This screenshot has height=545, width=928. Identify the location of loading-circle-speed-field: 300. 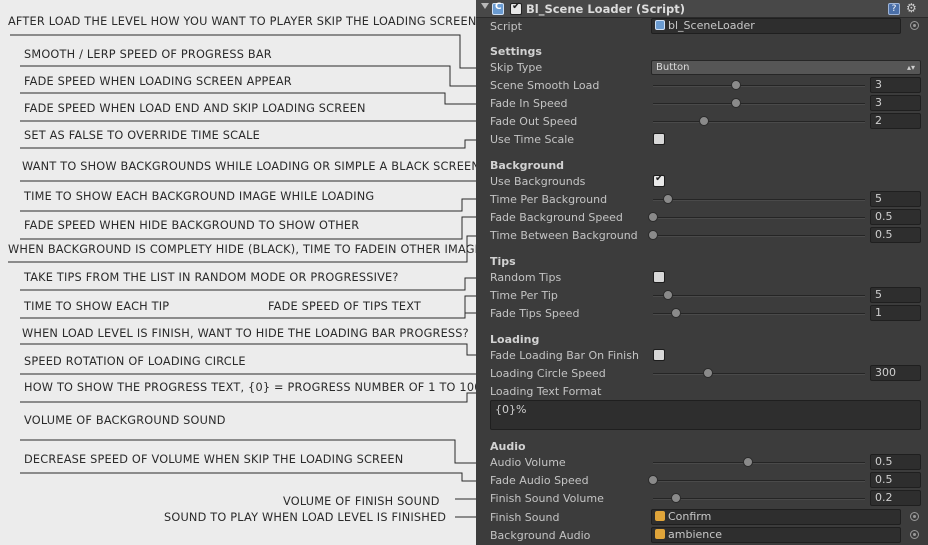
(895, 373).